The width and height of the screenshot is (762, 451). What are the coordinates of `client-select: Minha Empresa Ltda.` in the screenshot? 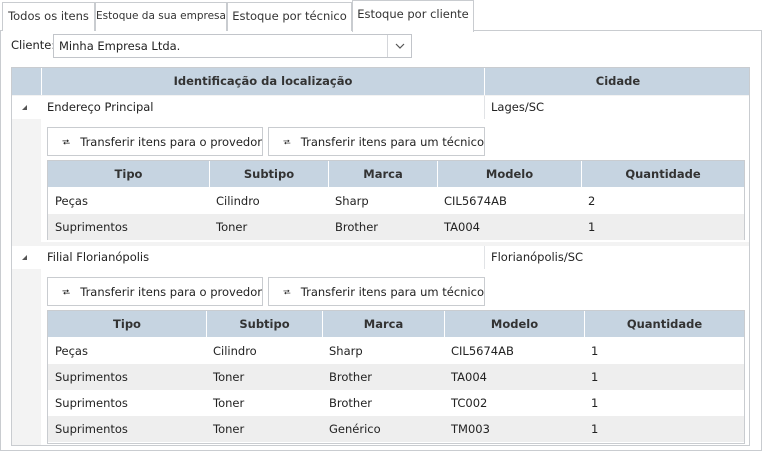 It's located at (232, 46).